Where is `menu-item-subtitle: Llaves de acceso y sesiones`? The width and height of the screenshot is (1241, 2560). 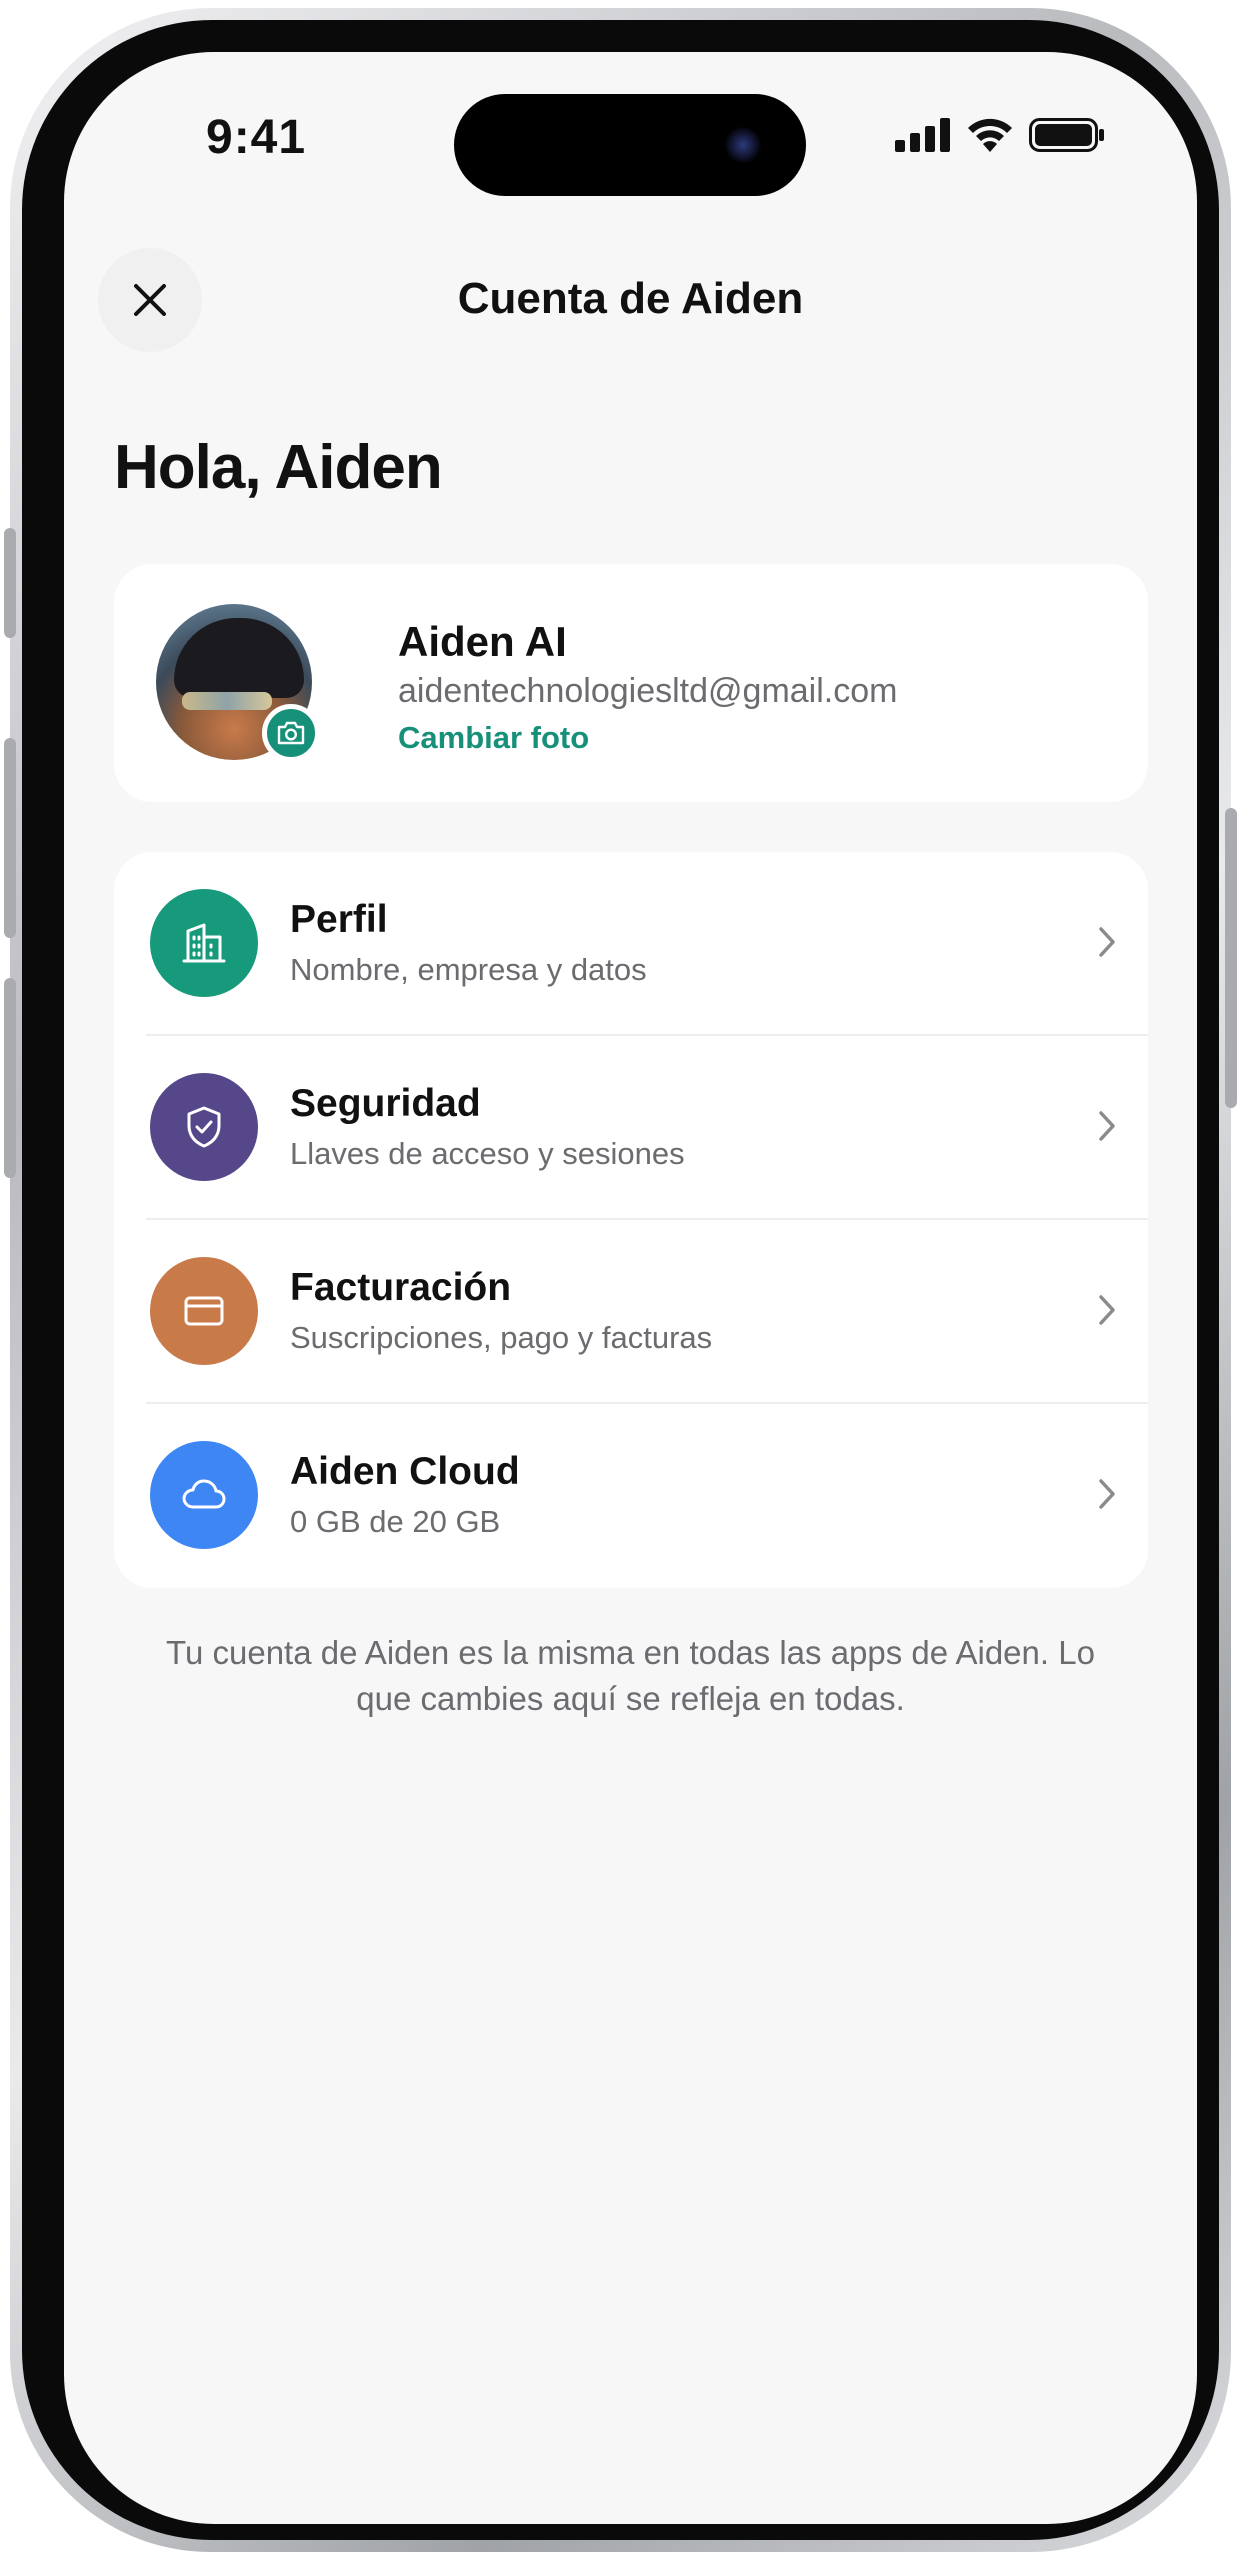
menu-item-subtitle: Llaves de acceso y sesiones is located at coordinates (487, 1153).